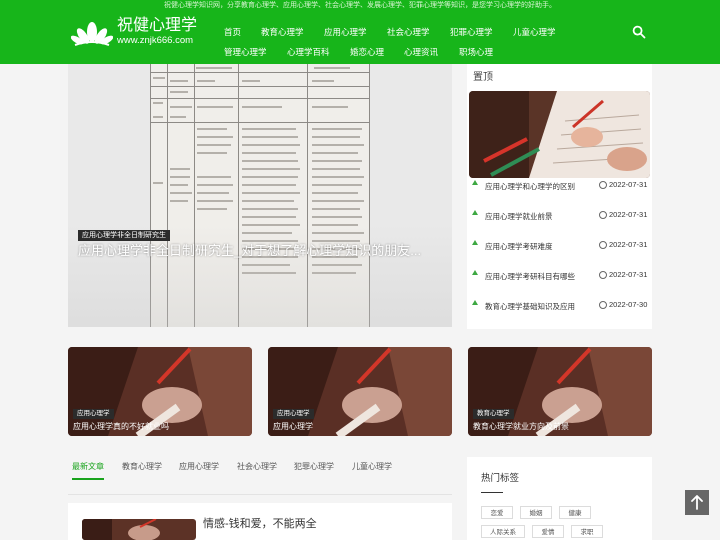 The height and width of the screenshot is (540, 720). I want to click on back-to-top-button, so click(697, 502).